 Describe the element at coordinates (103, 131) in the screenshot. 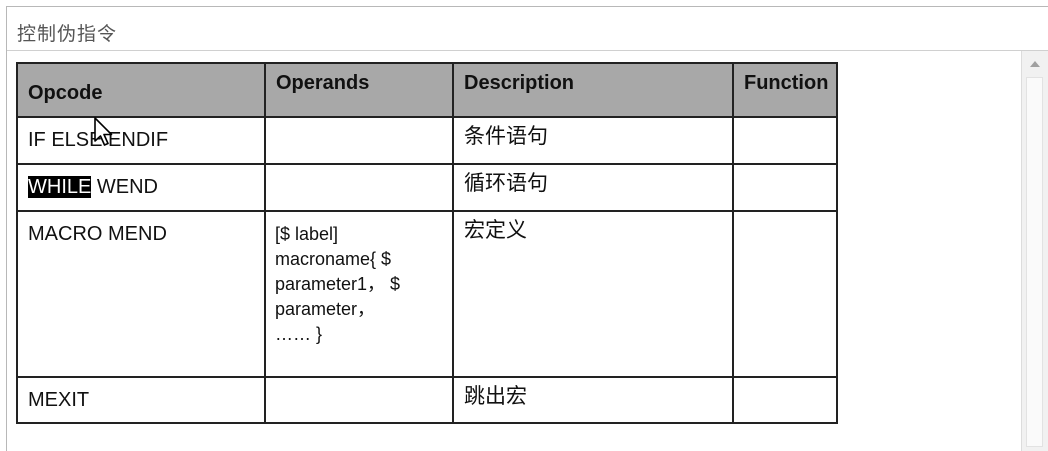

I see `mouse-pointer-icon` at that location.